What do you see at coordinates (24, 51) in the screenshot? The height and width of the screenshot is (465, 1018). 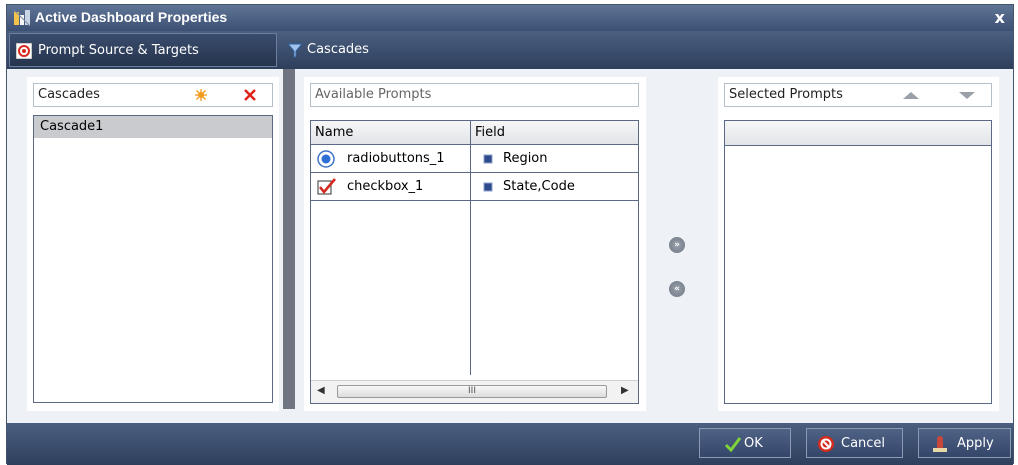 I see `target-icon` at bounding box center [24, 51].